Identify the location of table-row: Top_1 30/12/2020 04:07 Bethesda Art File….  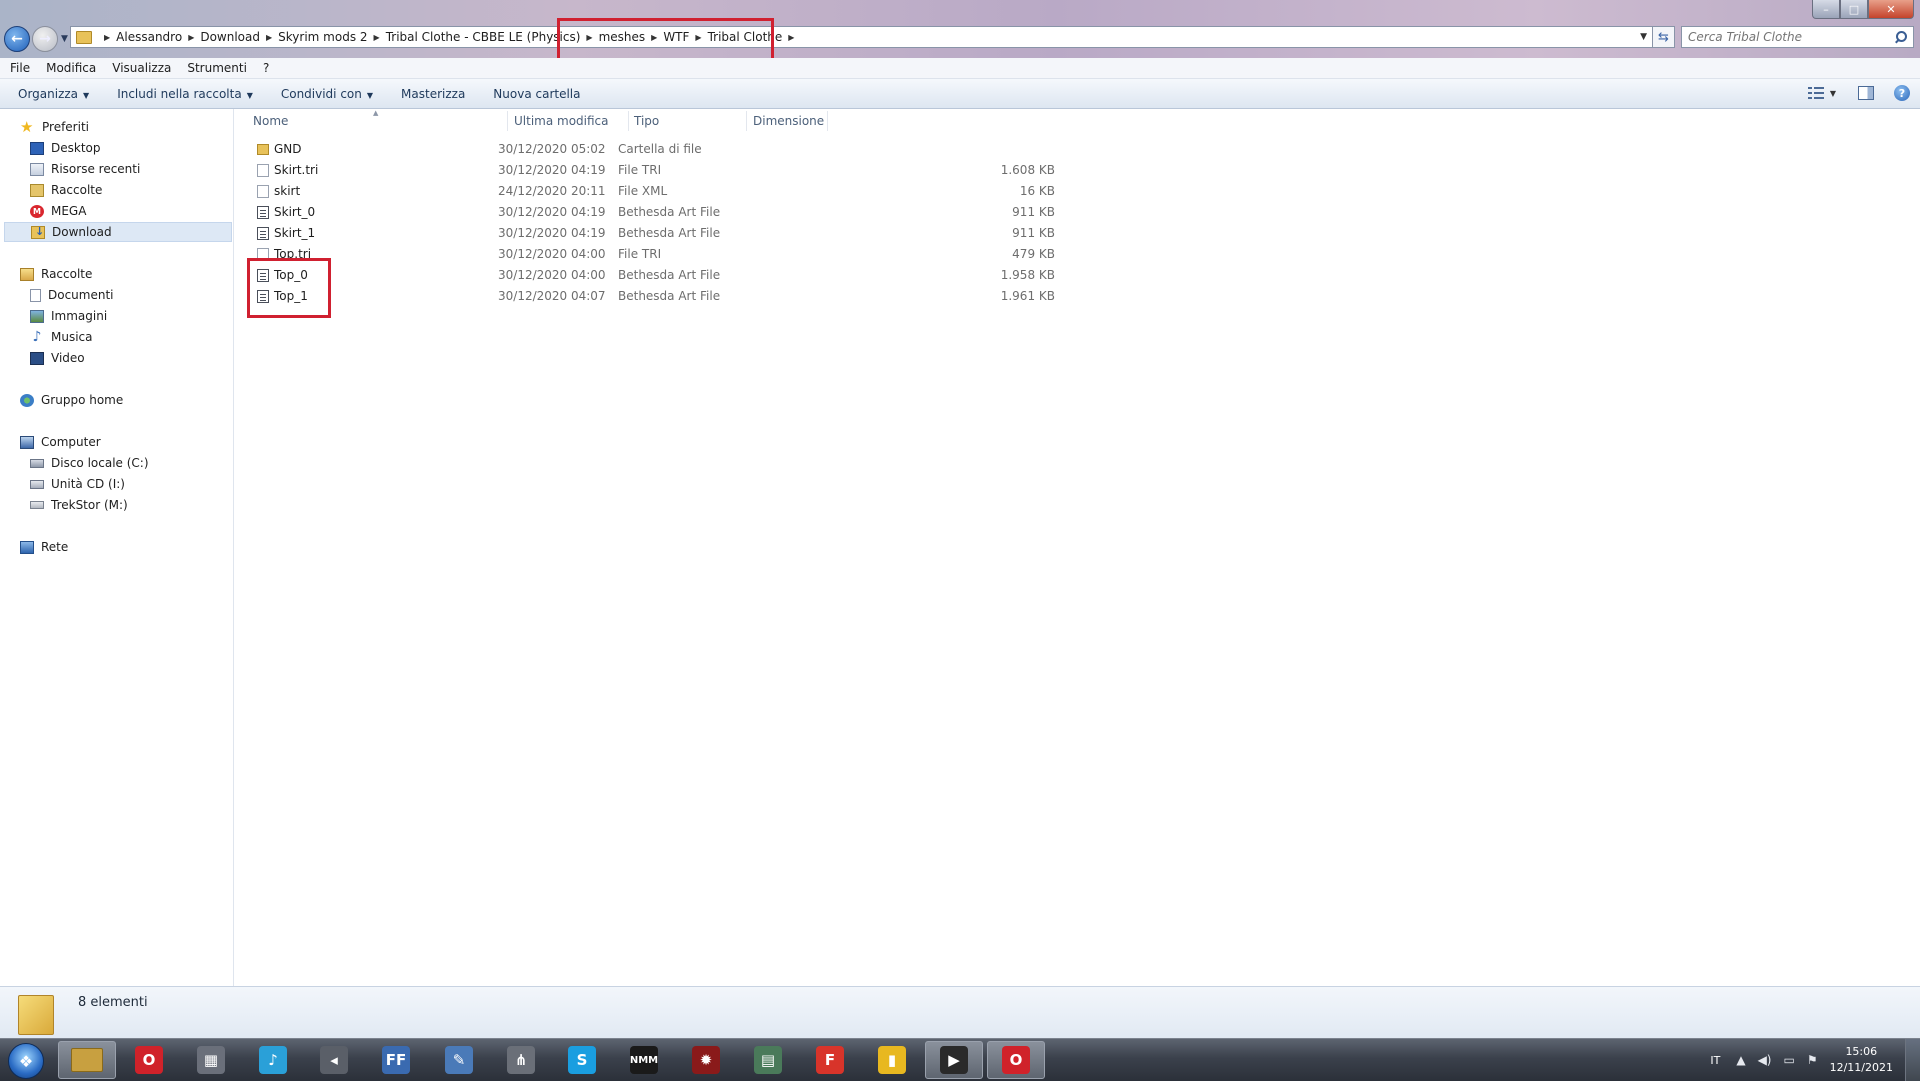
(655, 296).